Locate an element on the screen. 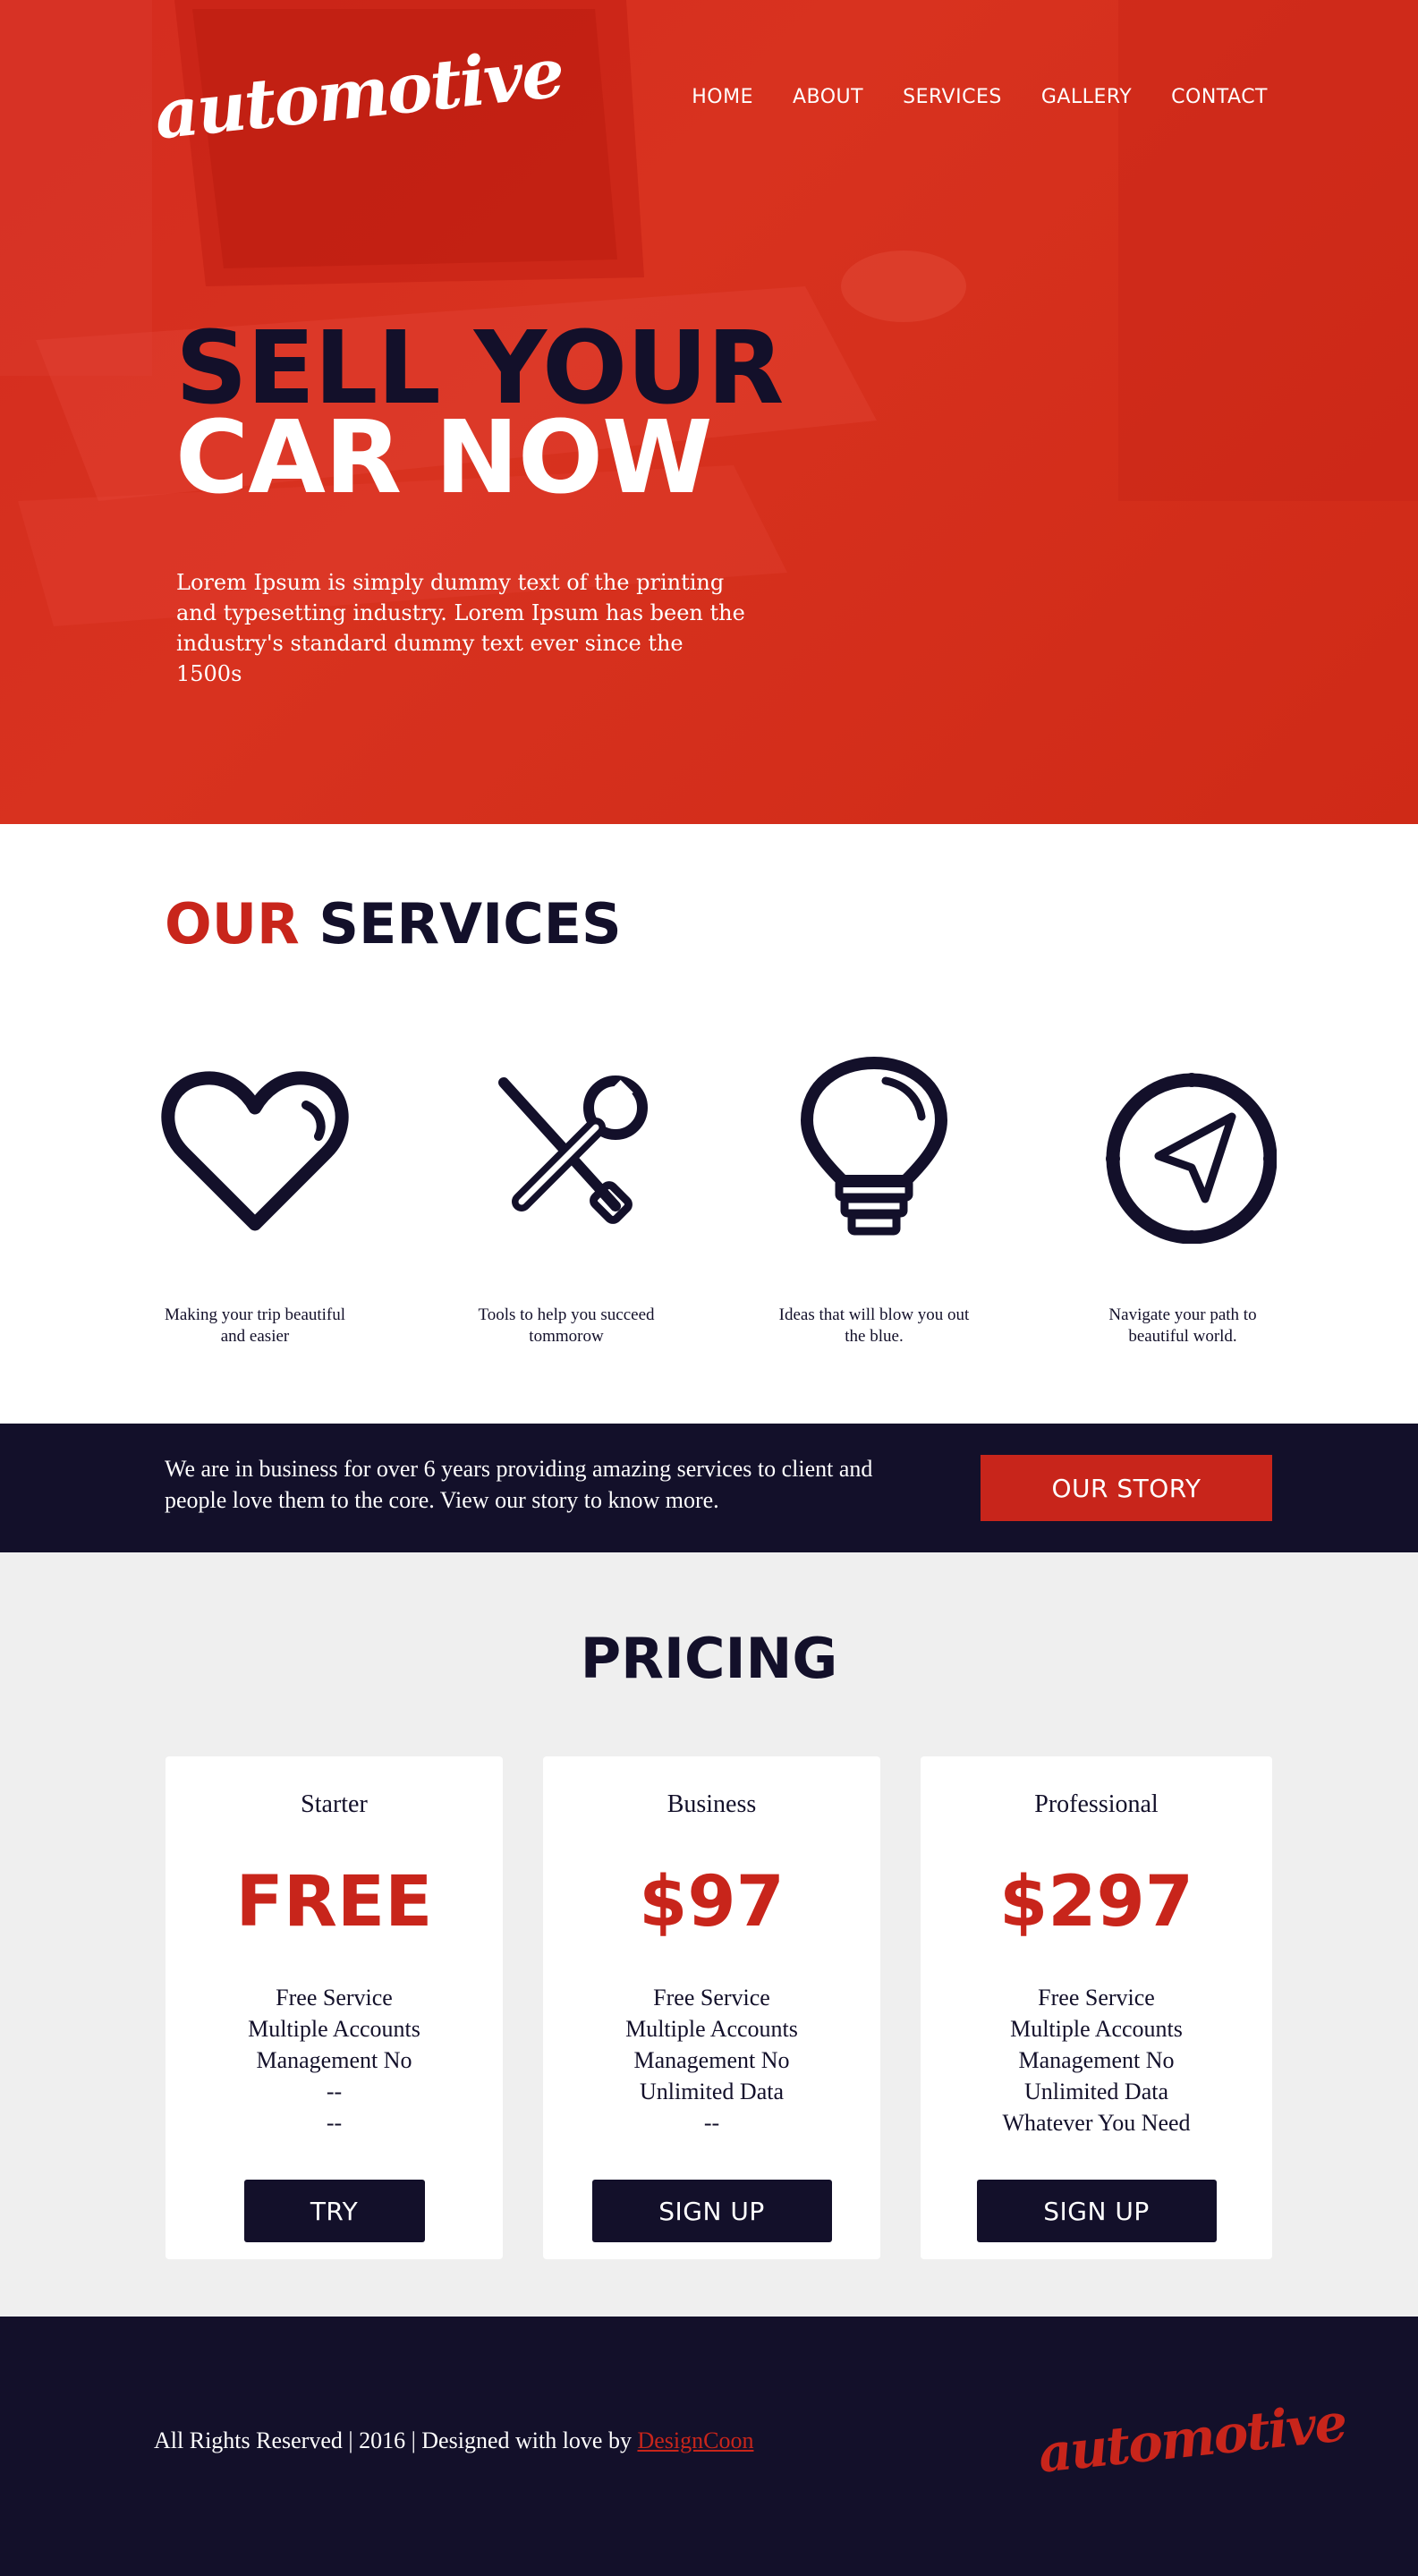 The width and height of the screenshot is (1418, 2576). service-item: Tools to help you succeed tommorow is located at coordinates (566, 1201).